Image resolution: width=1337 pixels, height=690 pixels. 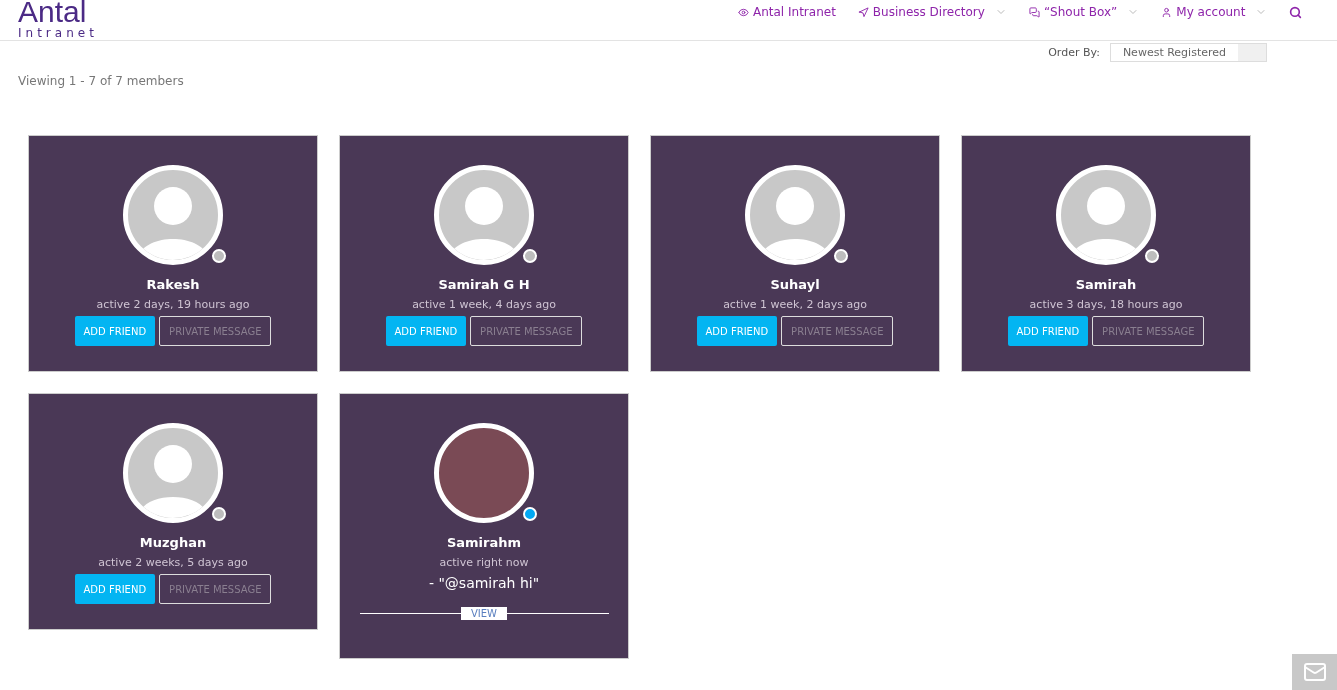 I want to click on nav-link: Antal Intranet, so click(x=787, y=12).